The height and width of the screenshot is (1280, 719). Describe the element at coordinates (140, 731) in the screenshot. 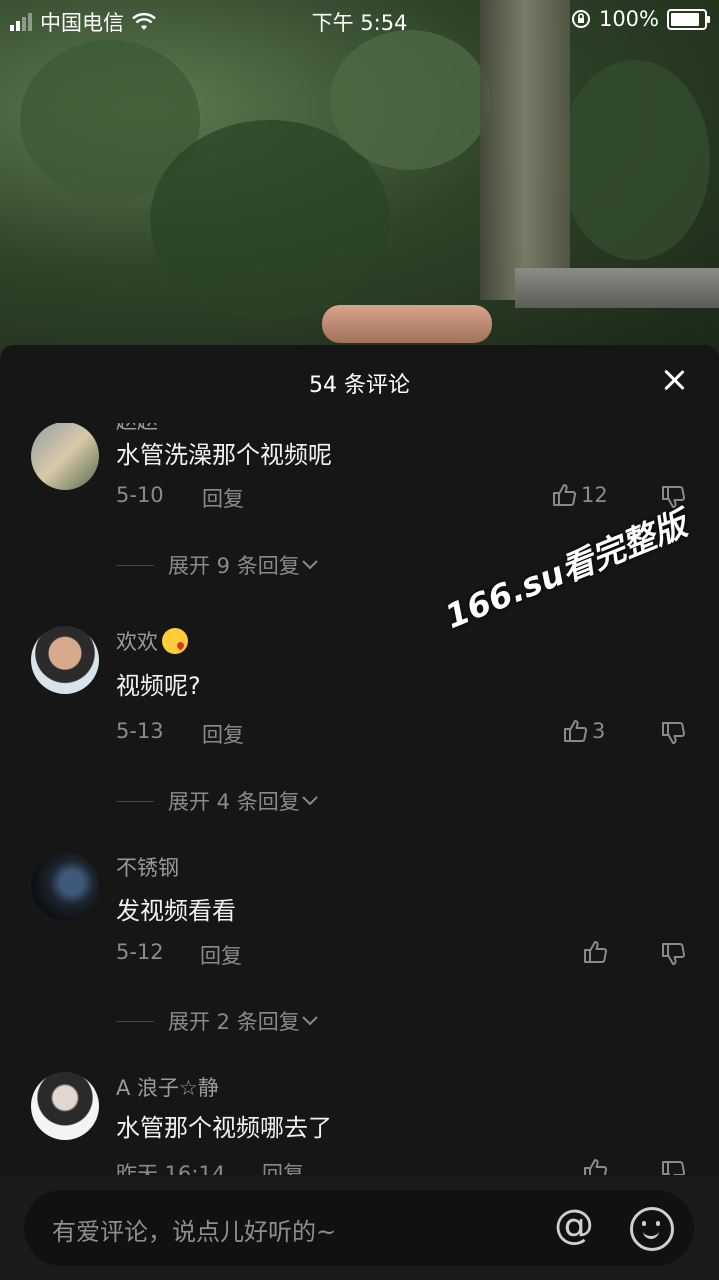

I see `comment-date: 5-13` at that location.